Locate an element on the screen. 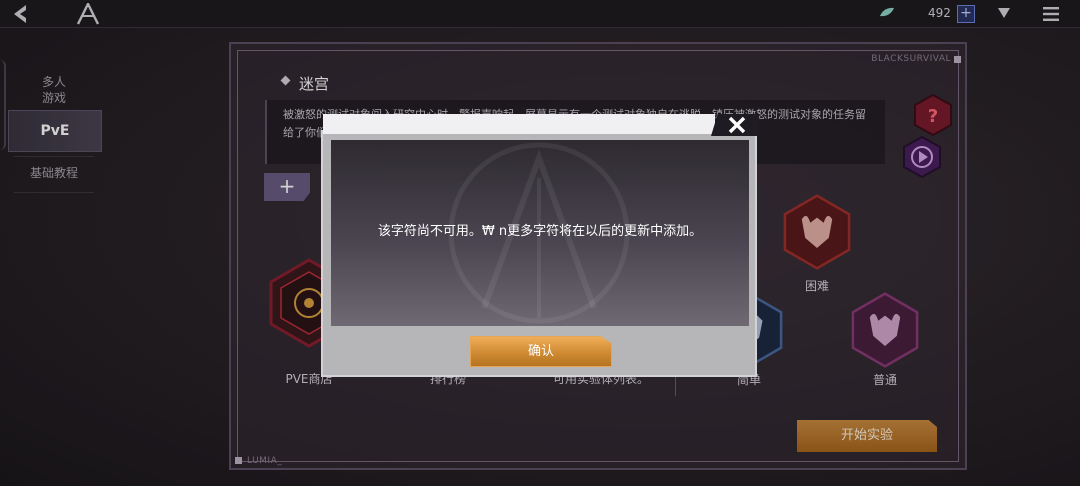 The height and width of the screenshot is (486, 1080). close-button is located at coordinates (735, 125).